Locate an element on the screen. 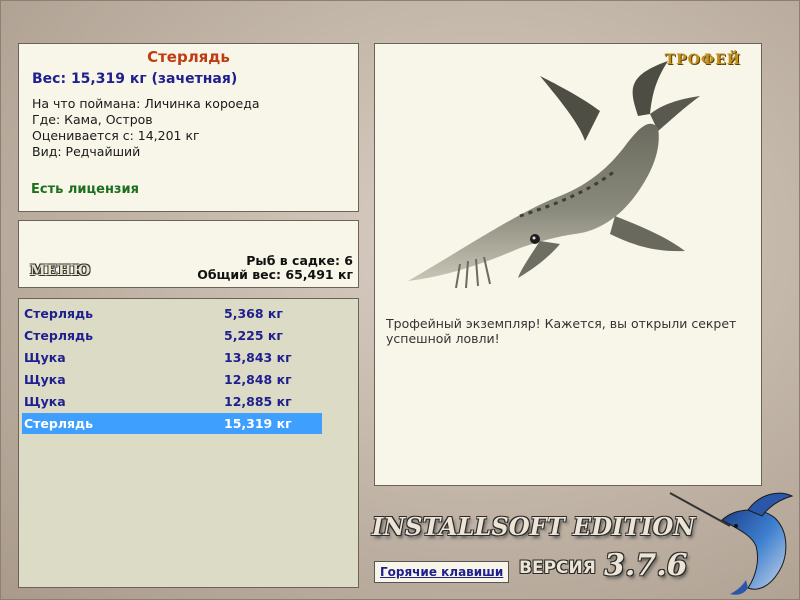 This screenshot has width=800, height=600. list-item: Щука 13,843 кг is located at coordinates (172, 357).